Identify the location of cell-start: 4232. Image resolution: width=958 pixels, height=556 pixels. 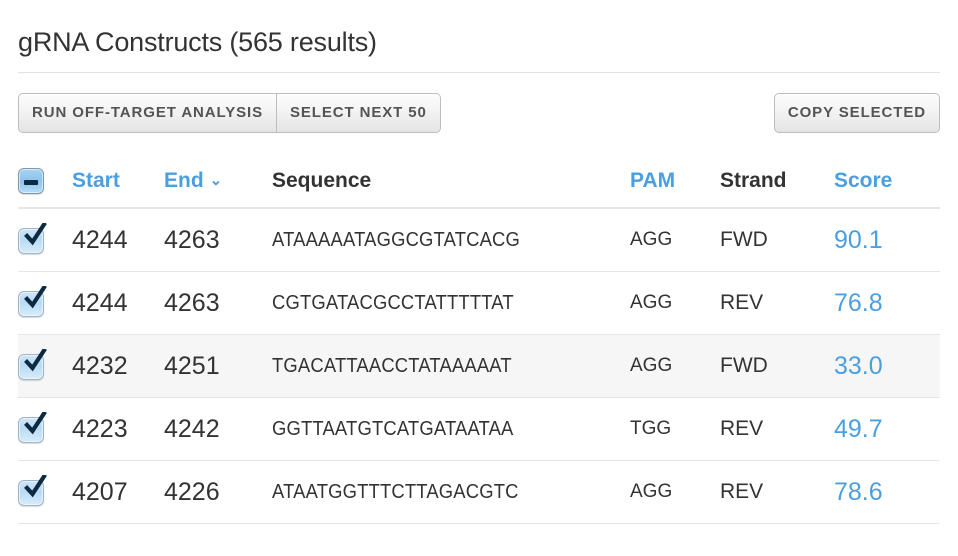
(100, 365).